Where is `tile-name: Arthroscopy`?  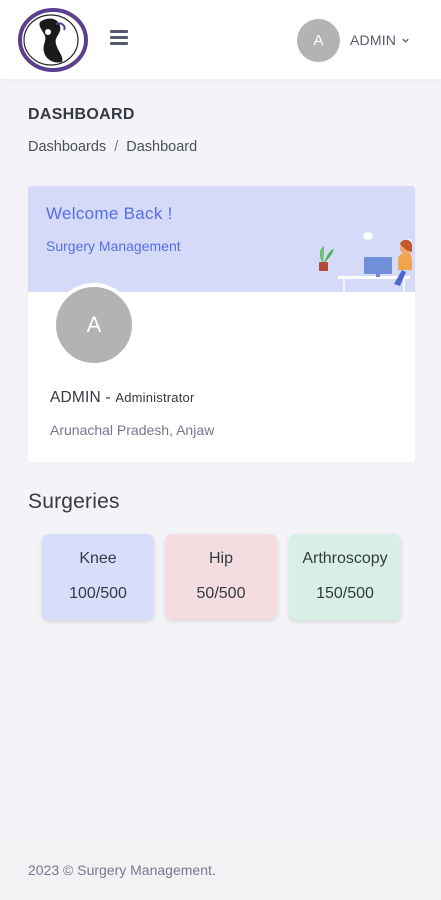
tile-name: Arthroscopy is located at coordinates (345, 558).